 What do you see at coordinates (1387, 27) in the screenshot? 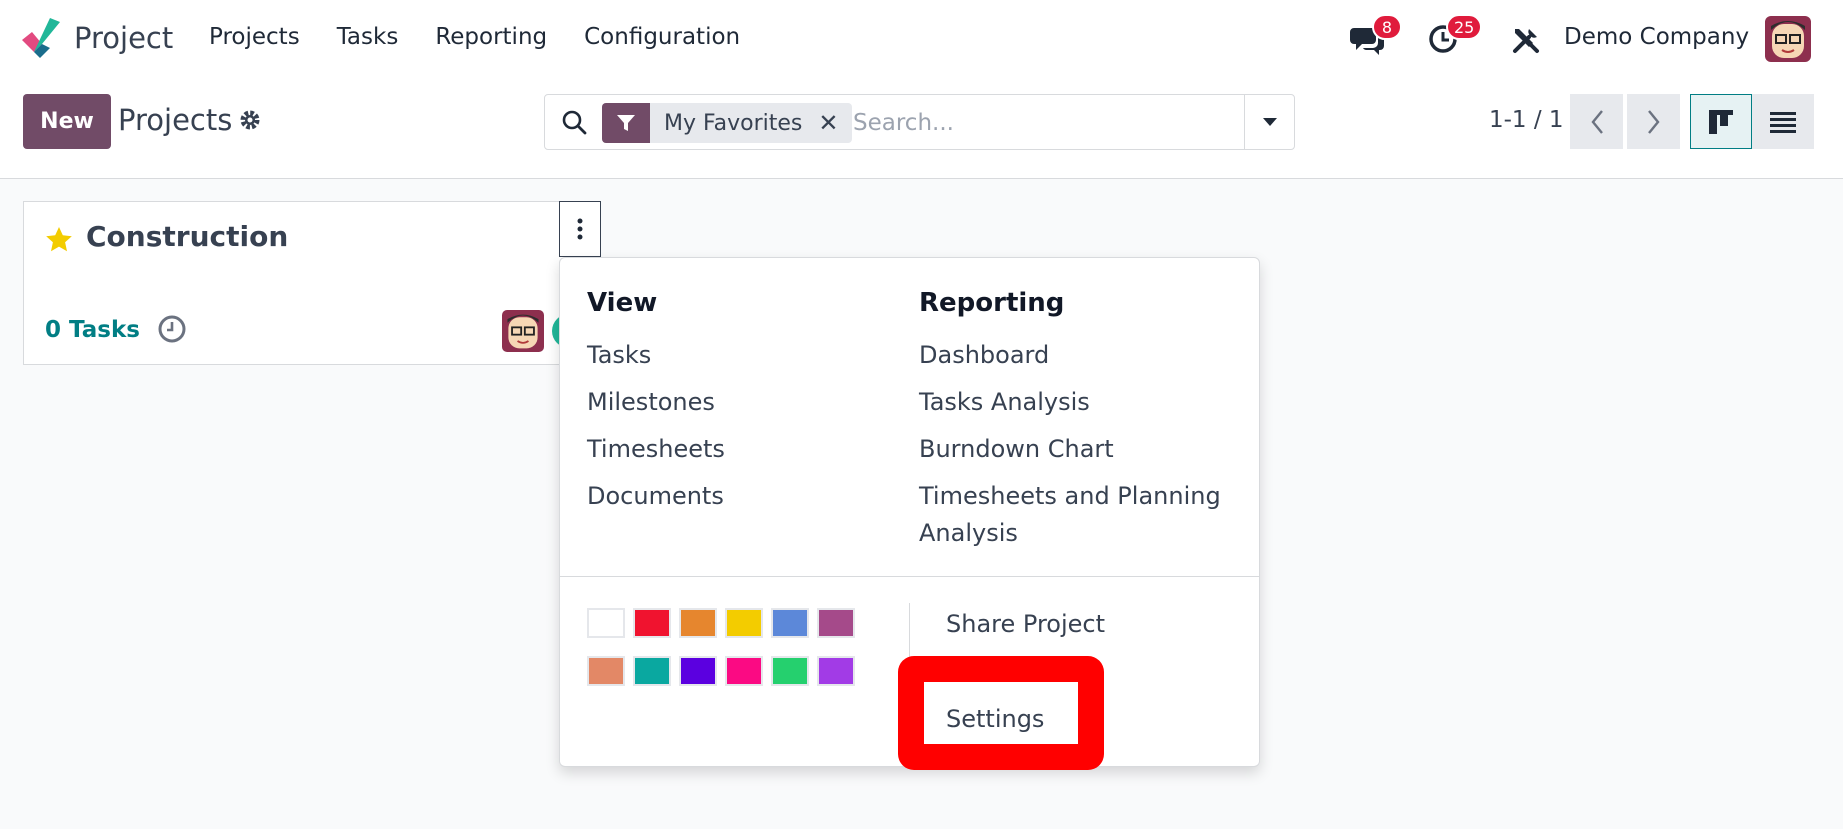
I see `messages-badge: 8` at bounding box center [1387, 27].